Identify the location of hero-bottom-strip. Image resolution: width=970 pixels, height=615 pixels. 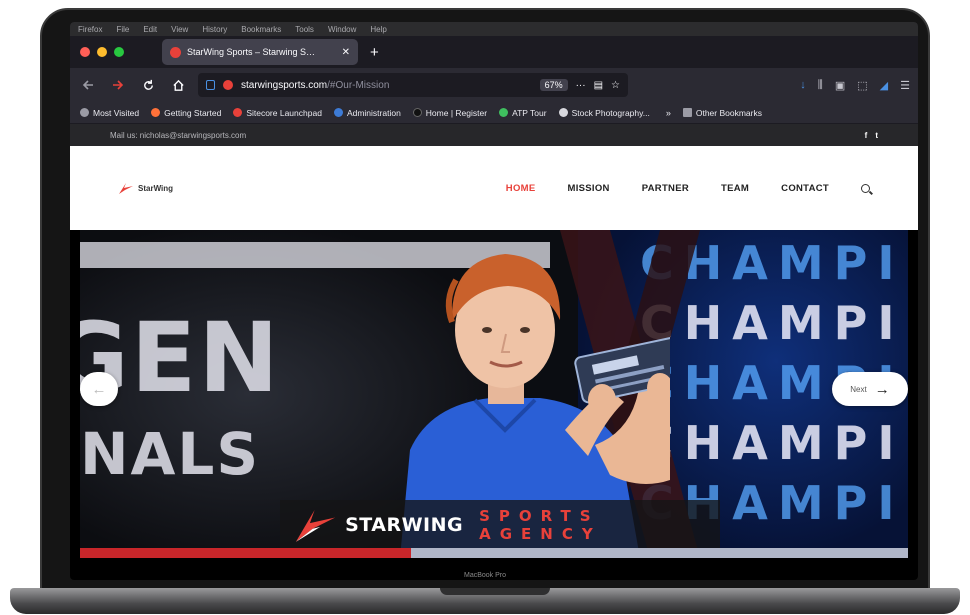
(494, 553).